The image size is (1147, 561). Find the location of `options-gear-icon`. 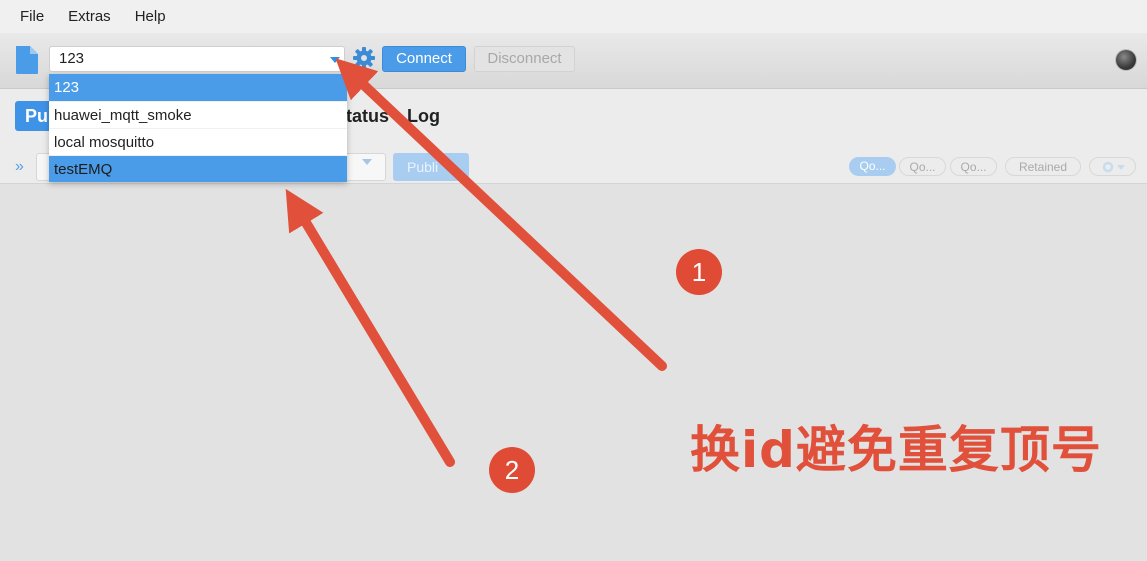

options-gear-icon is located at coordinates (1112, 166).